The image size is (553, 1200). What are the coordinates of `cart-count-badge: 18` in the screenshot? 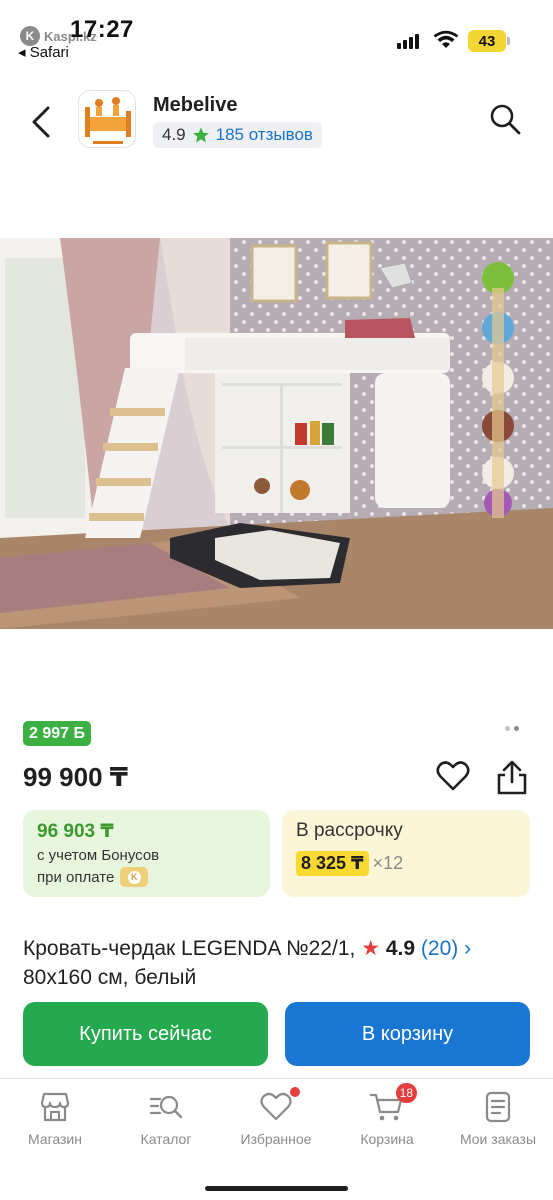 It's located at (406, 1093).